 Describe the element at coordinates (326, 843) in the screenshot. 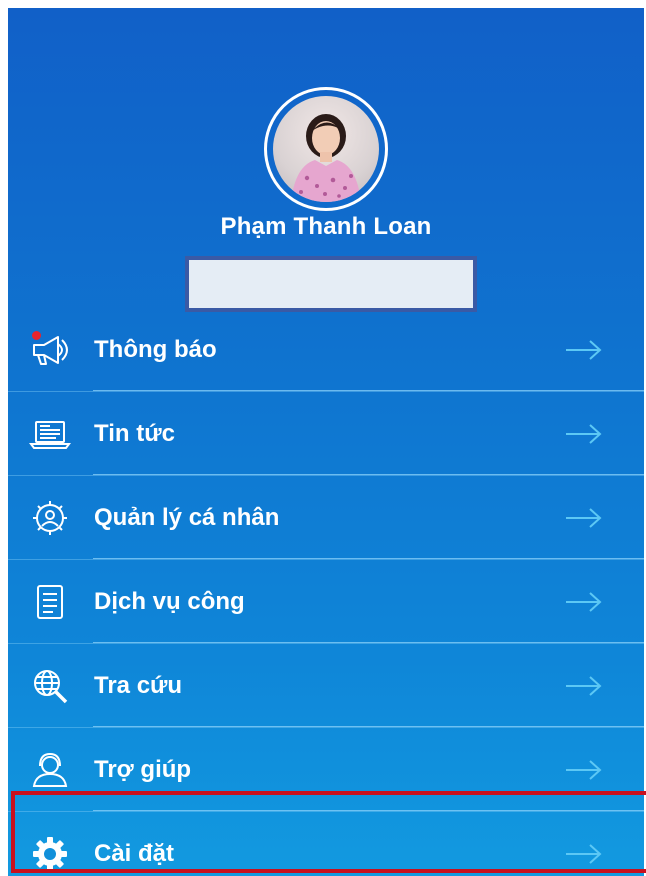

I see `menu-item-cai-dat: Cài đặt` at that location.